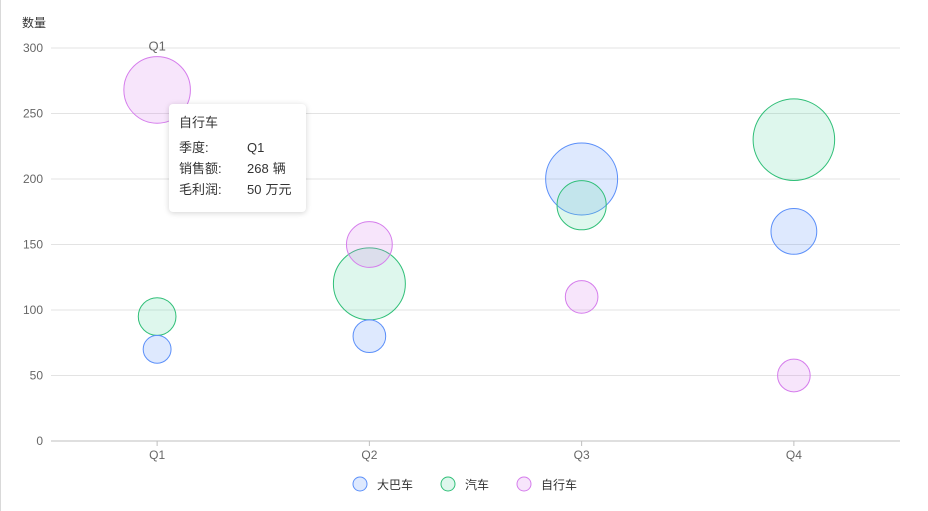 Image resolution: width=928 pixels, height=511 pixels. What do you see at coordinates (33, 48) in the screenshot?
I see `y-tick-label: 300` at bounding box center [33, 48].